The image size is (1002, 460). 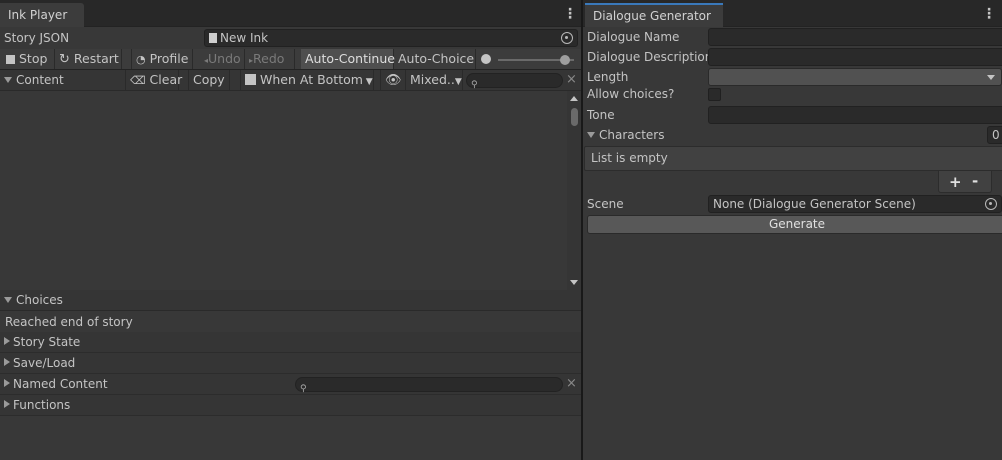 I want to click on clear-label: Clear, so click(x=166, y=79).